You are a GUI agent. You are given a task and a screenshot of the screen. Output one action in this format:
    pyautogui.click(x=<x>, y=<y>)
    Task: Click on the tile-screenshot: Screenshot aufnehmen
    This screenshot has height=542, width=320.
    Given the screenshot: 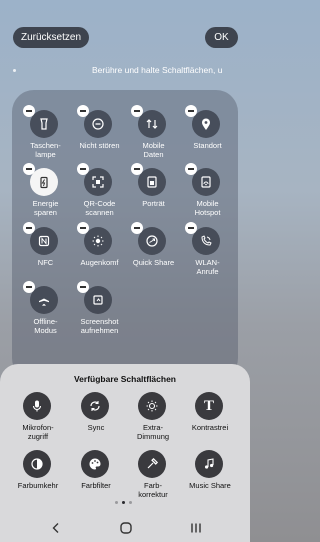 What is the action you would take?
    pyautogui.click(x=99, y=314)
    